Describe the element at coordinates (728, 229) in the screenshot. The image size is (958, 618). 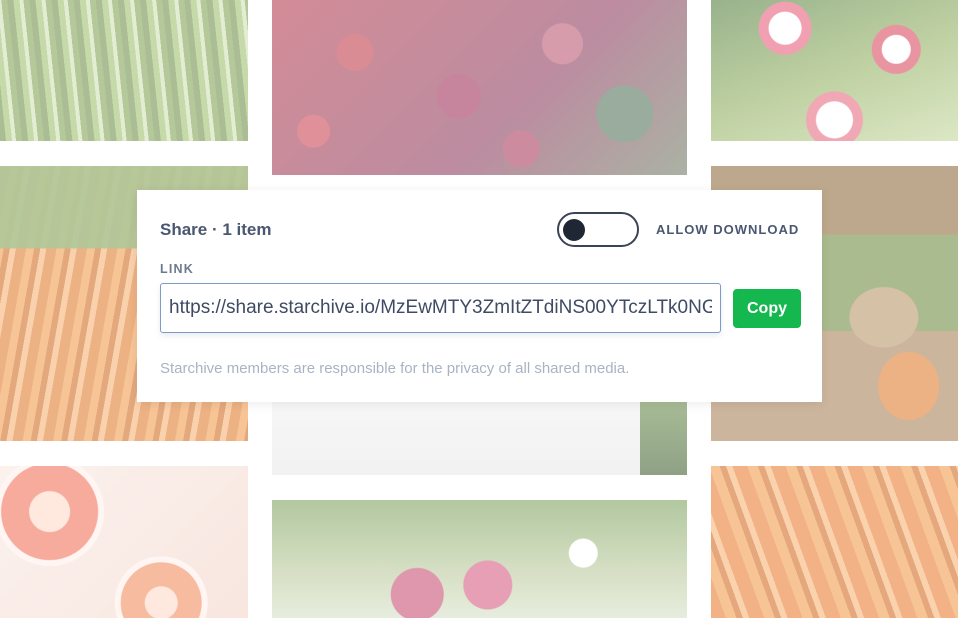
I see `allow-download-label: ALLOW DOWNLOAD` at that location.